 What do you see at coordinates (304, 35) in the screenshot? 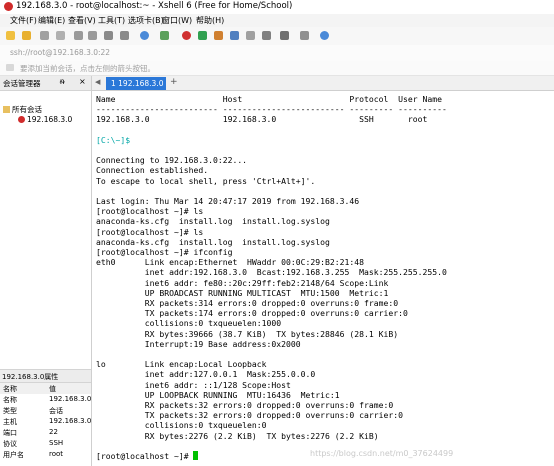
I see `layout-icon` at bounding box center [304, 35].